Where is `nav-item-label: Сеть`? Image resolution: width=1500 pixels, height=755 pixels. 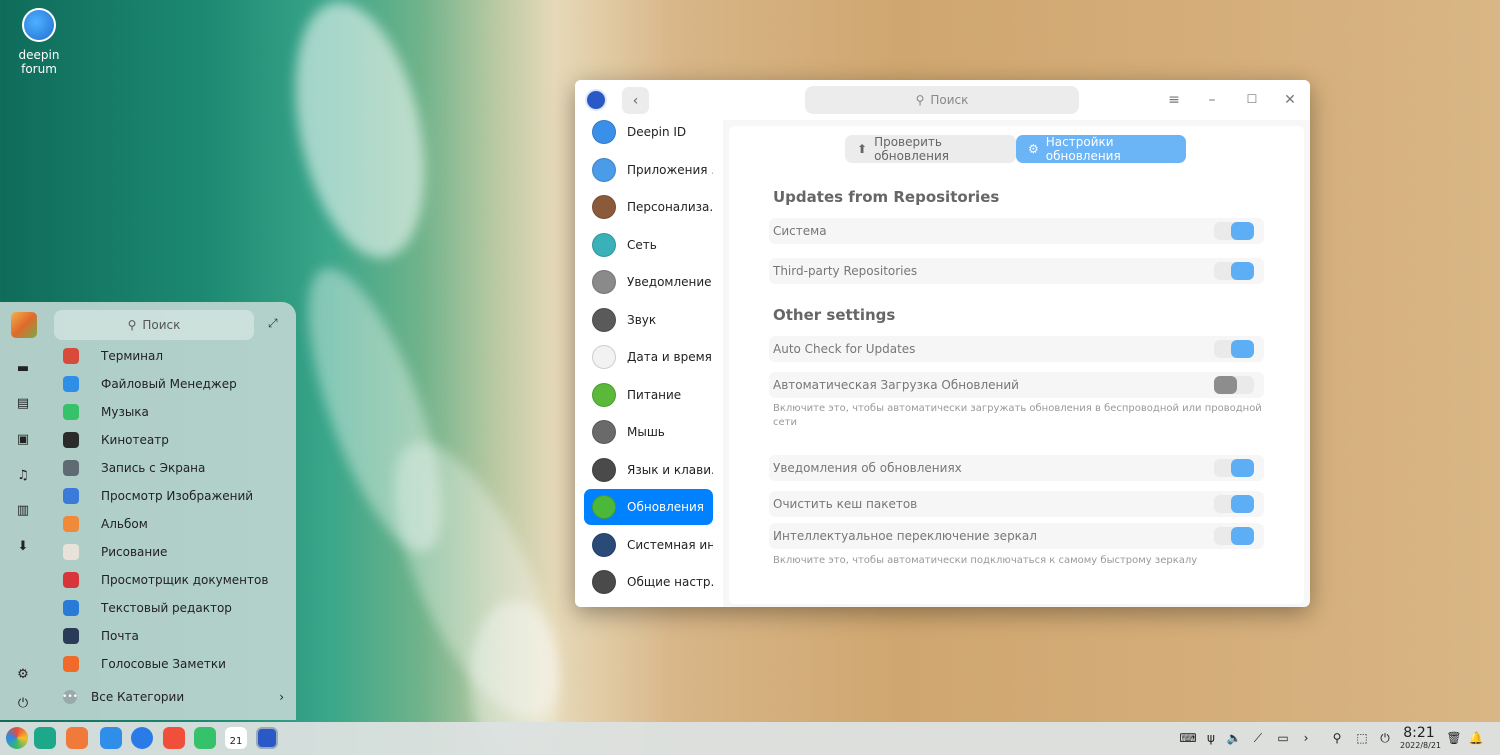 nav-item-label: Сеть is located at coordinates (642, 244).